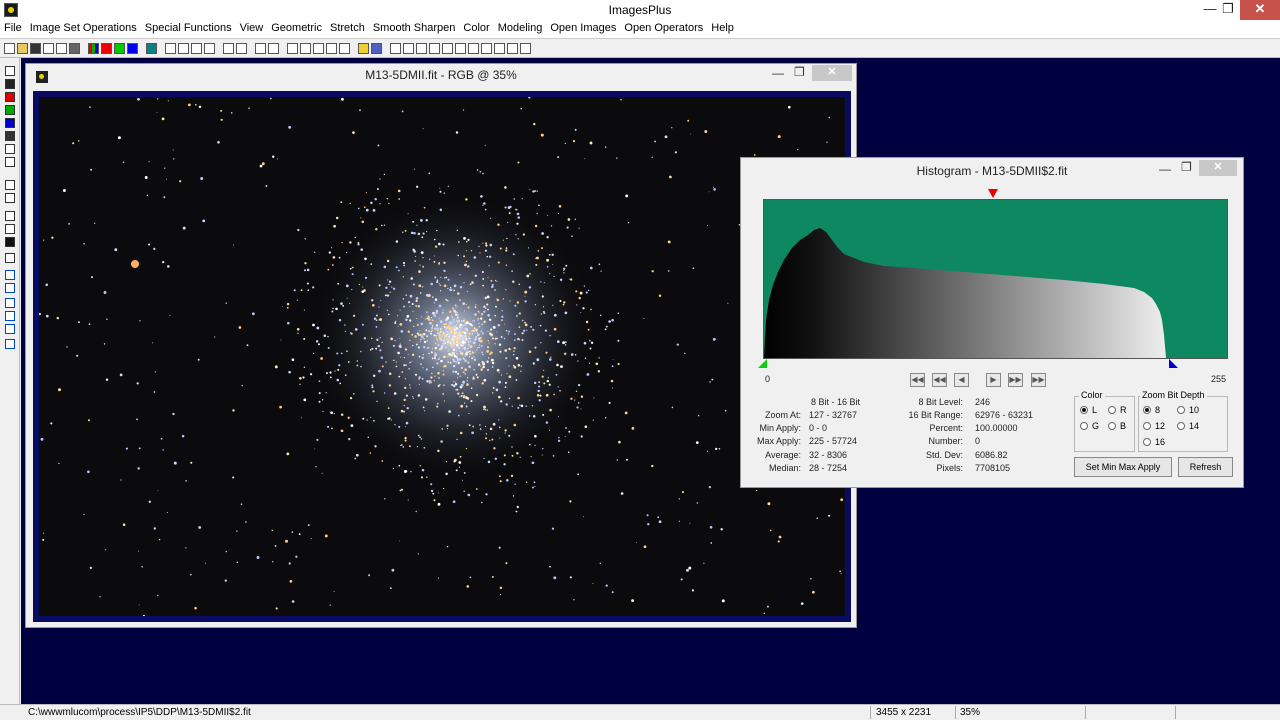 The width and height of the screenshot is (1280, 720). Describe the element at coordinates (995, 279) in the screenshot. I see `histogram-plot` at that location.